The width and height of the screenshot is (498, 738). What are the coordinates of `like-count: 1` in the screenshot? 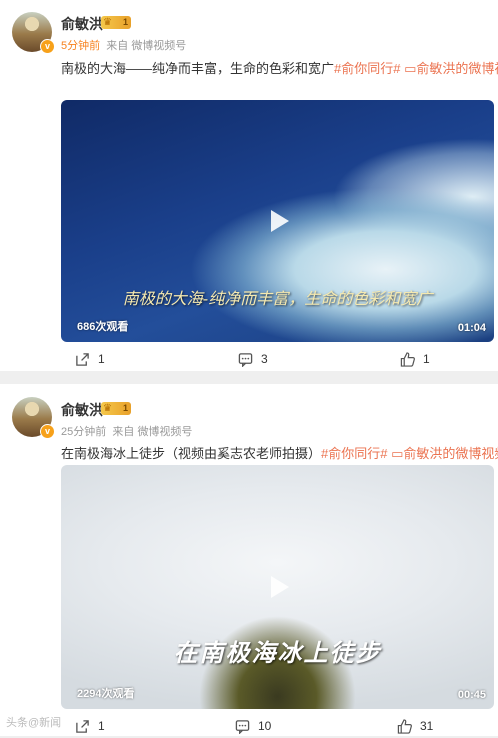 It's located at (426, 359).